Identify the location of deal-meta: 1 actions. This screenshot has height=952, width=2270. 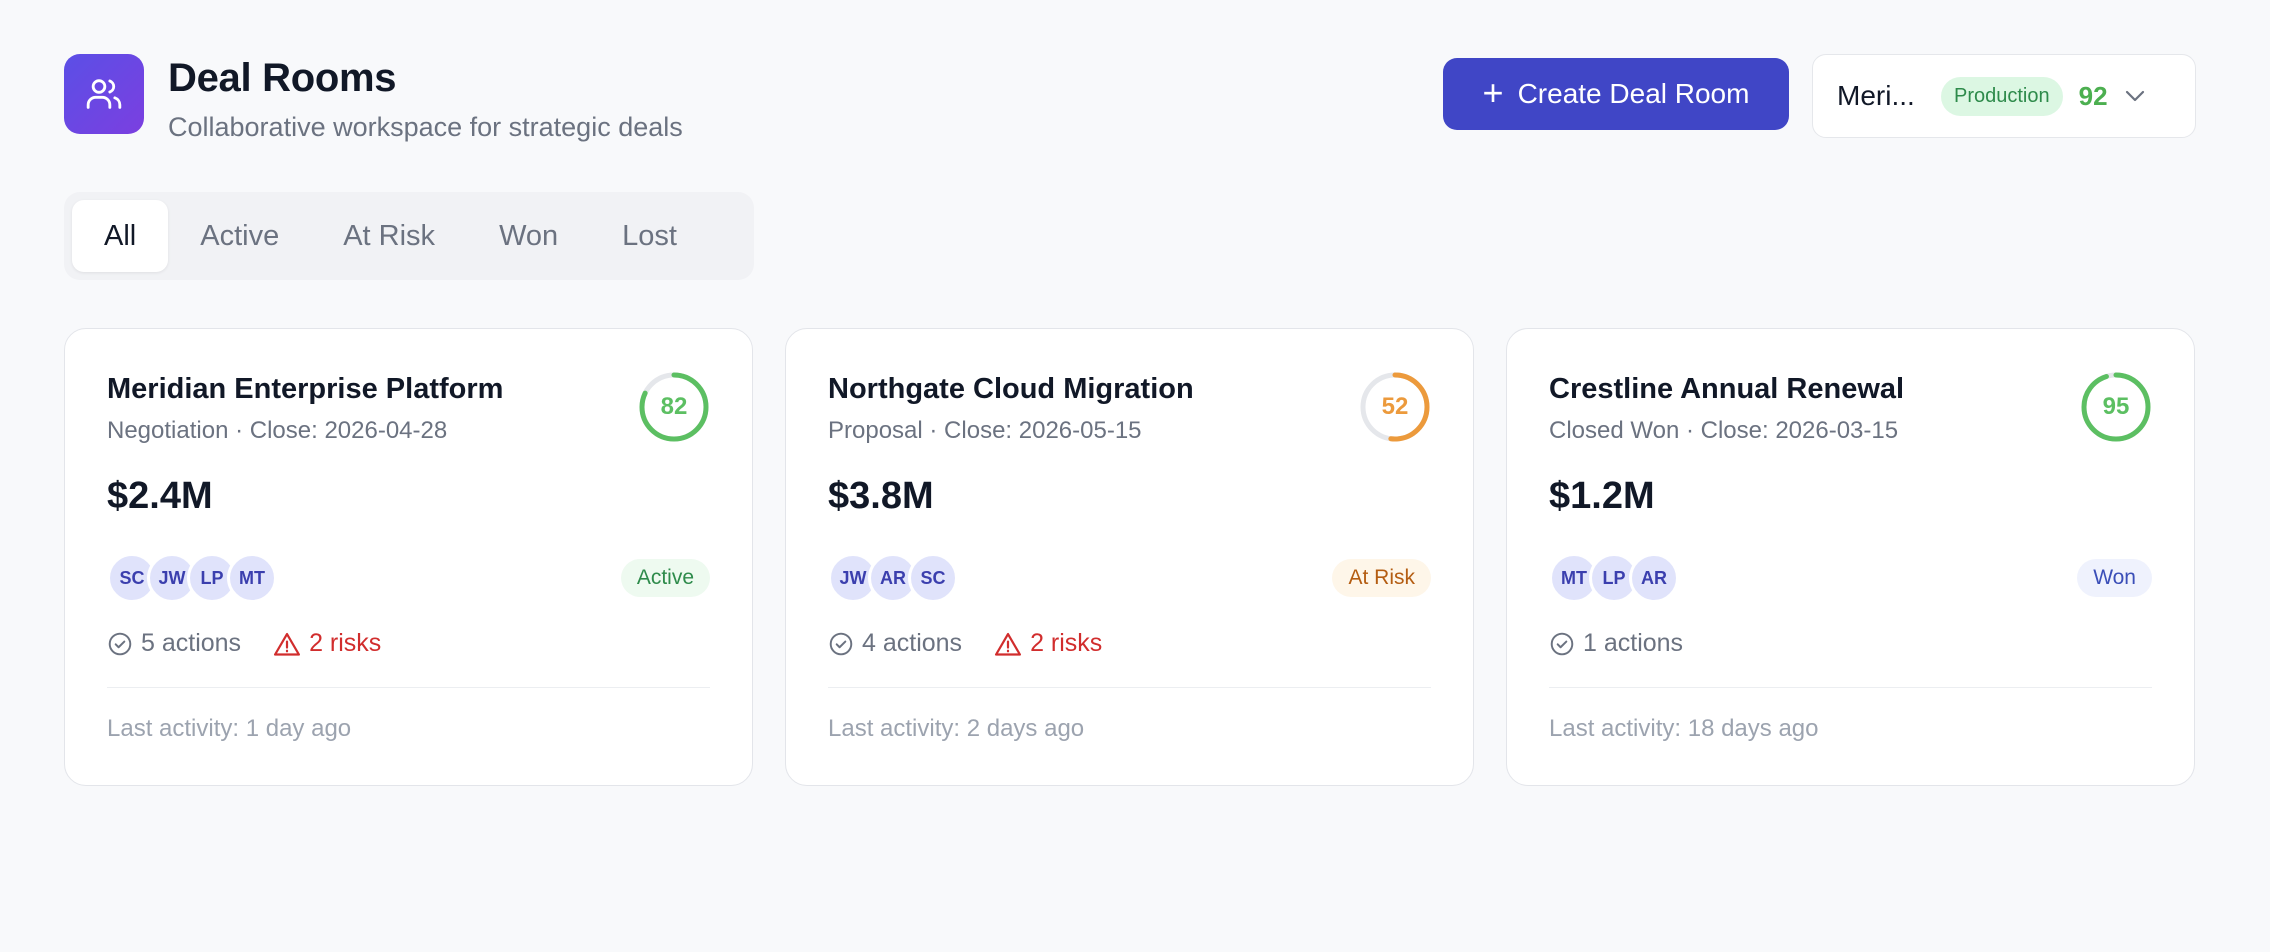
(1632, 643).